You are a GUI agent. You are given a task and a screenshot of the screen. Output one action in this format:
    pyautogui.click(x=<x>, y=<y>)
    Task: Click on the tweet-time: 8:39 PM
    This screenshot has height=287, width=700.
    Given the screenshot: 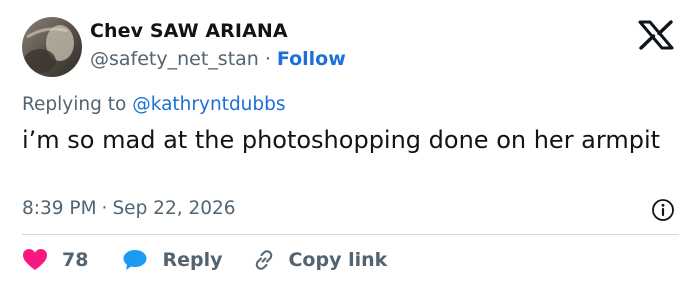 What is the action you would take?
    pyautogui.click(x=59, y=208)
    